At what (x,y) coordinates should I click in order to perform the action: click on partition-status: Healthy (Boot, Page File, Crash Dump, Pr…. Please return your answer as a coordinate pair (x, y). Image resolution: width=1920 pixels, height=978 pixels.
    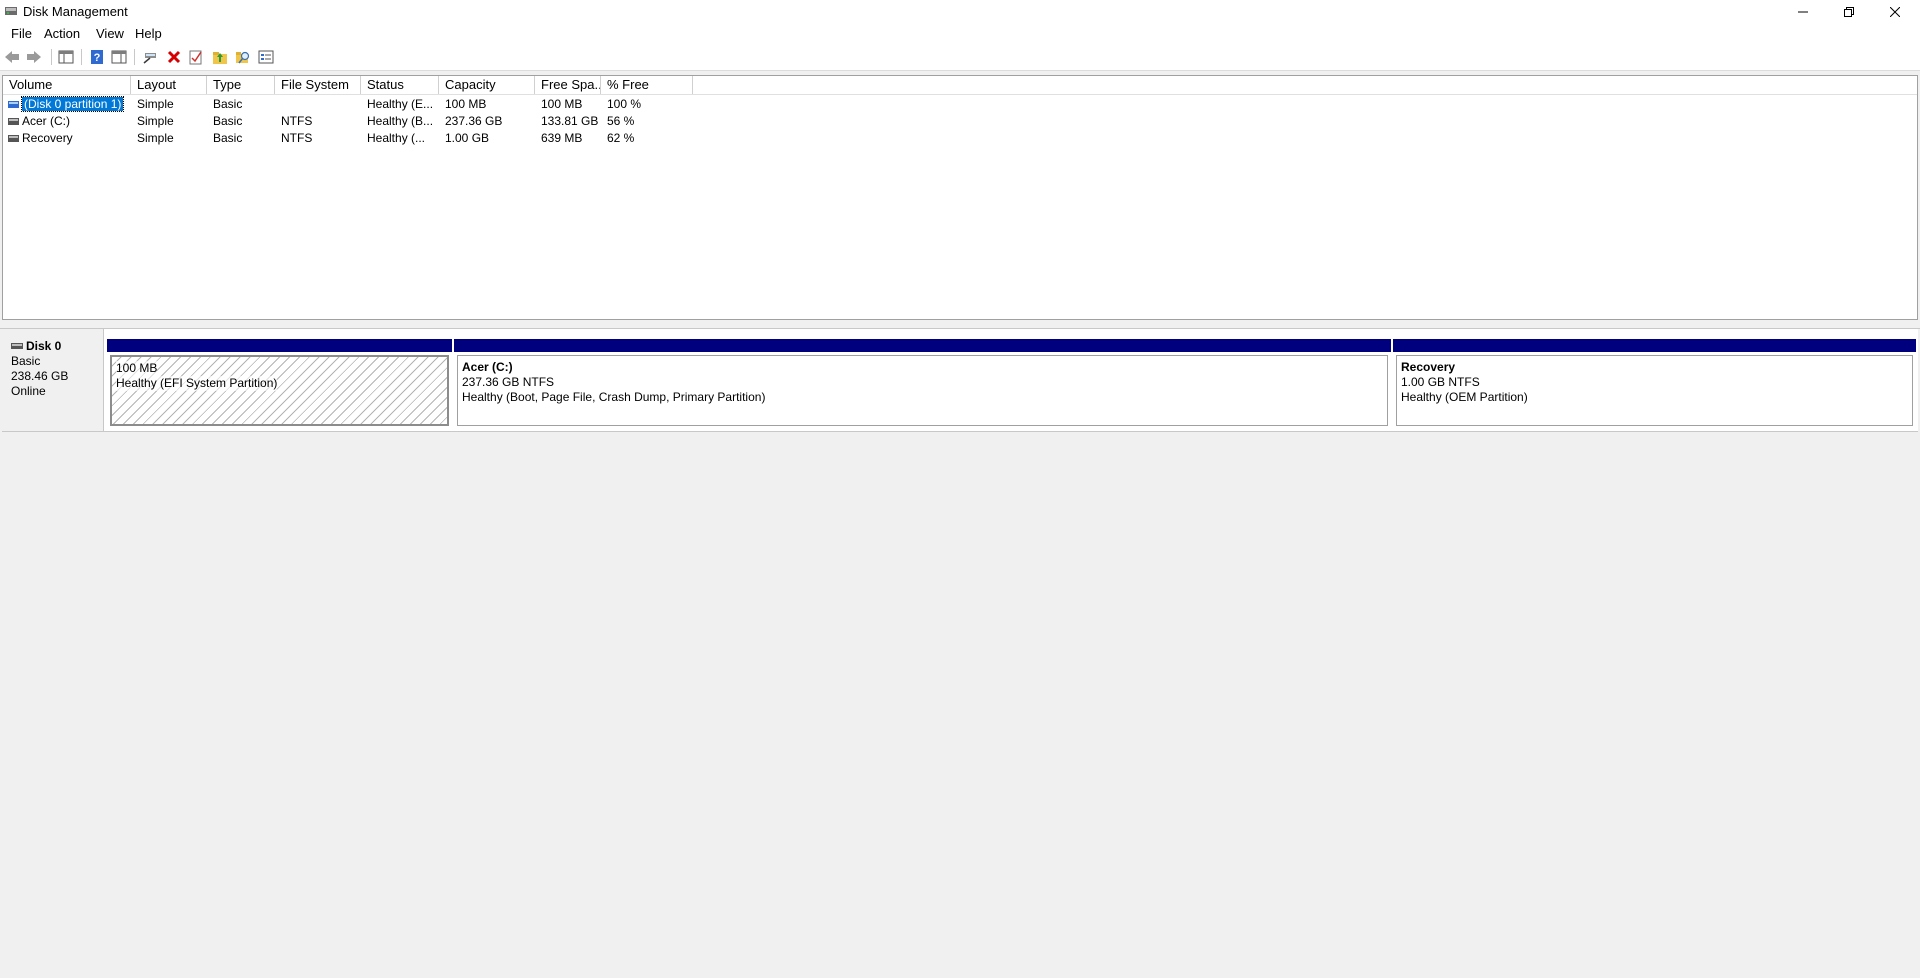
    Looking at the image, I should click on (614, 397).